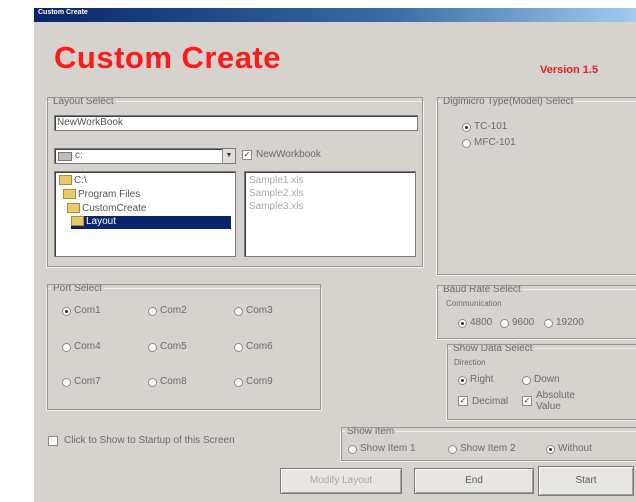 This screenshot has height=502, width=636. What do you see at coordinates (466, 143) in the screenshot?
I see `radio-mfc101` at bounding box center [466, 143].